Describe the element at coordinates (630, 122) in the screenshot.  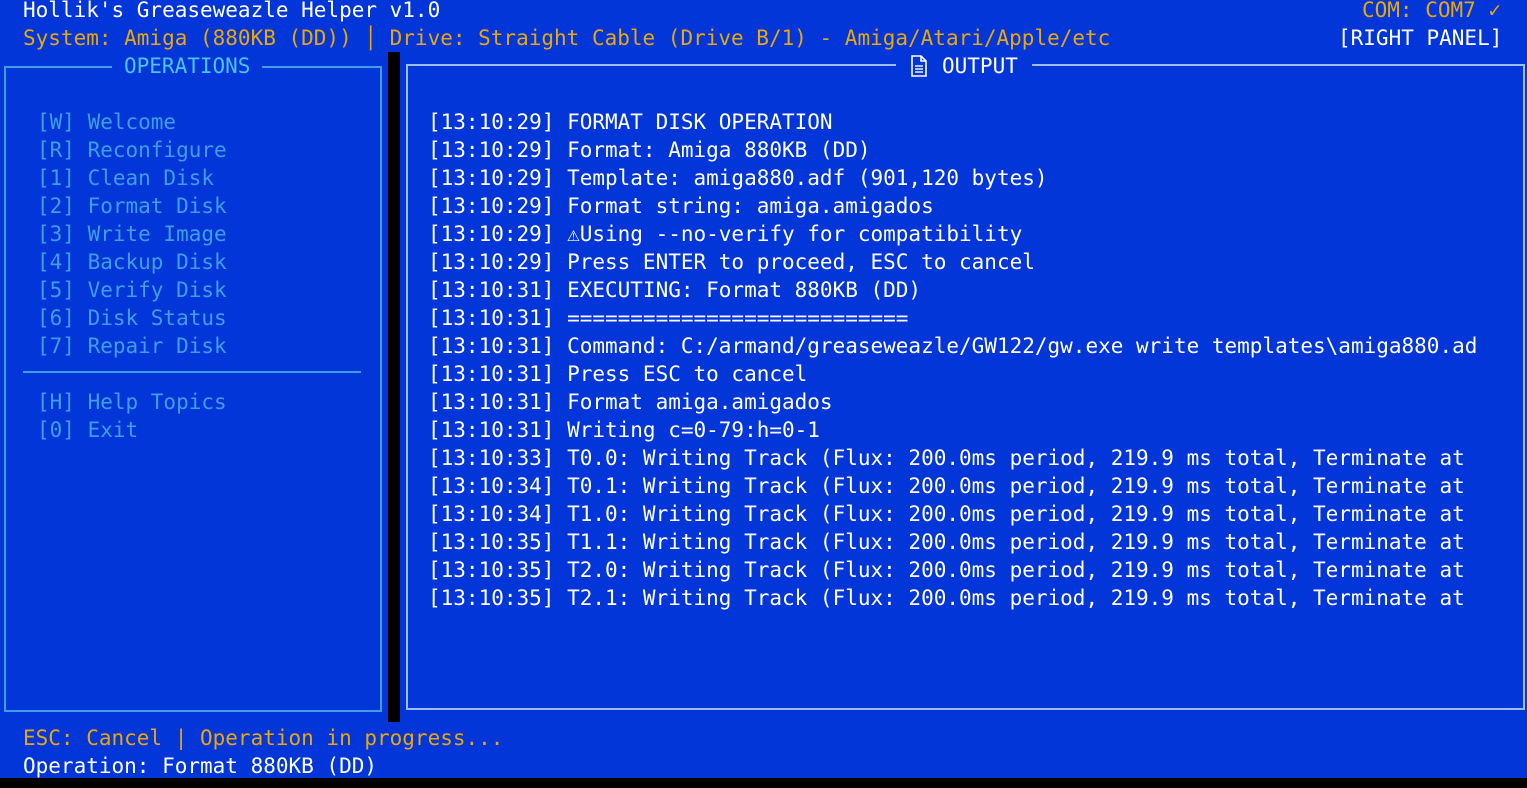
I see `log-line: [13:10:29] FORMAT DISK OPERATION` at that location.